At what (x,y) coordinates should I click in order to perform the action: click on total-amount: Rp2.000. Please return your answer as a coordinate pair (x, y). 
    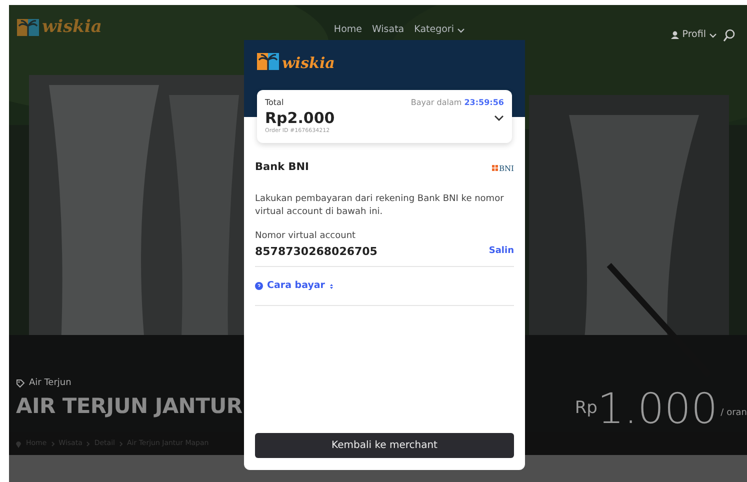
    Looking at the image, I should click on (300, 118).